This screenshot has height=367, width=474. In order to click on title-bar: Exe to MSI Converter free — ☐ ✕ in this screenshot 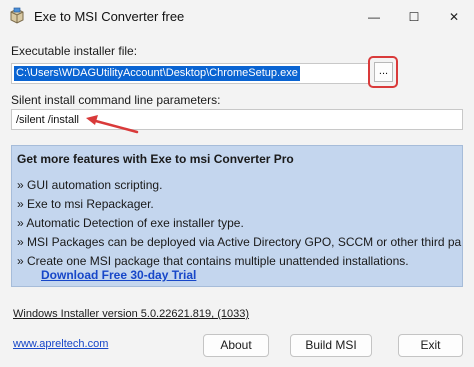, I will do `click(237, 17)`.